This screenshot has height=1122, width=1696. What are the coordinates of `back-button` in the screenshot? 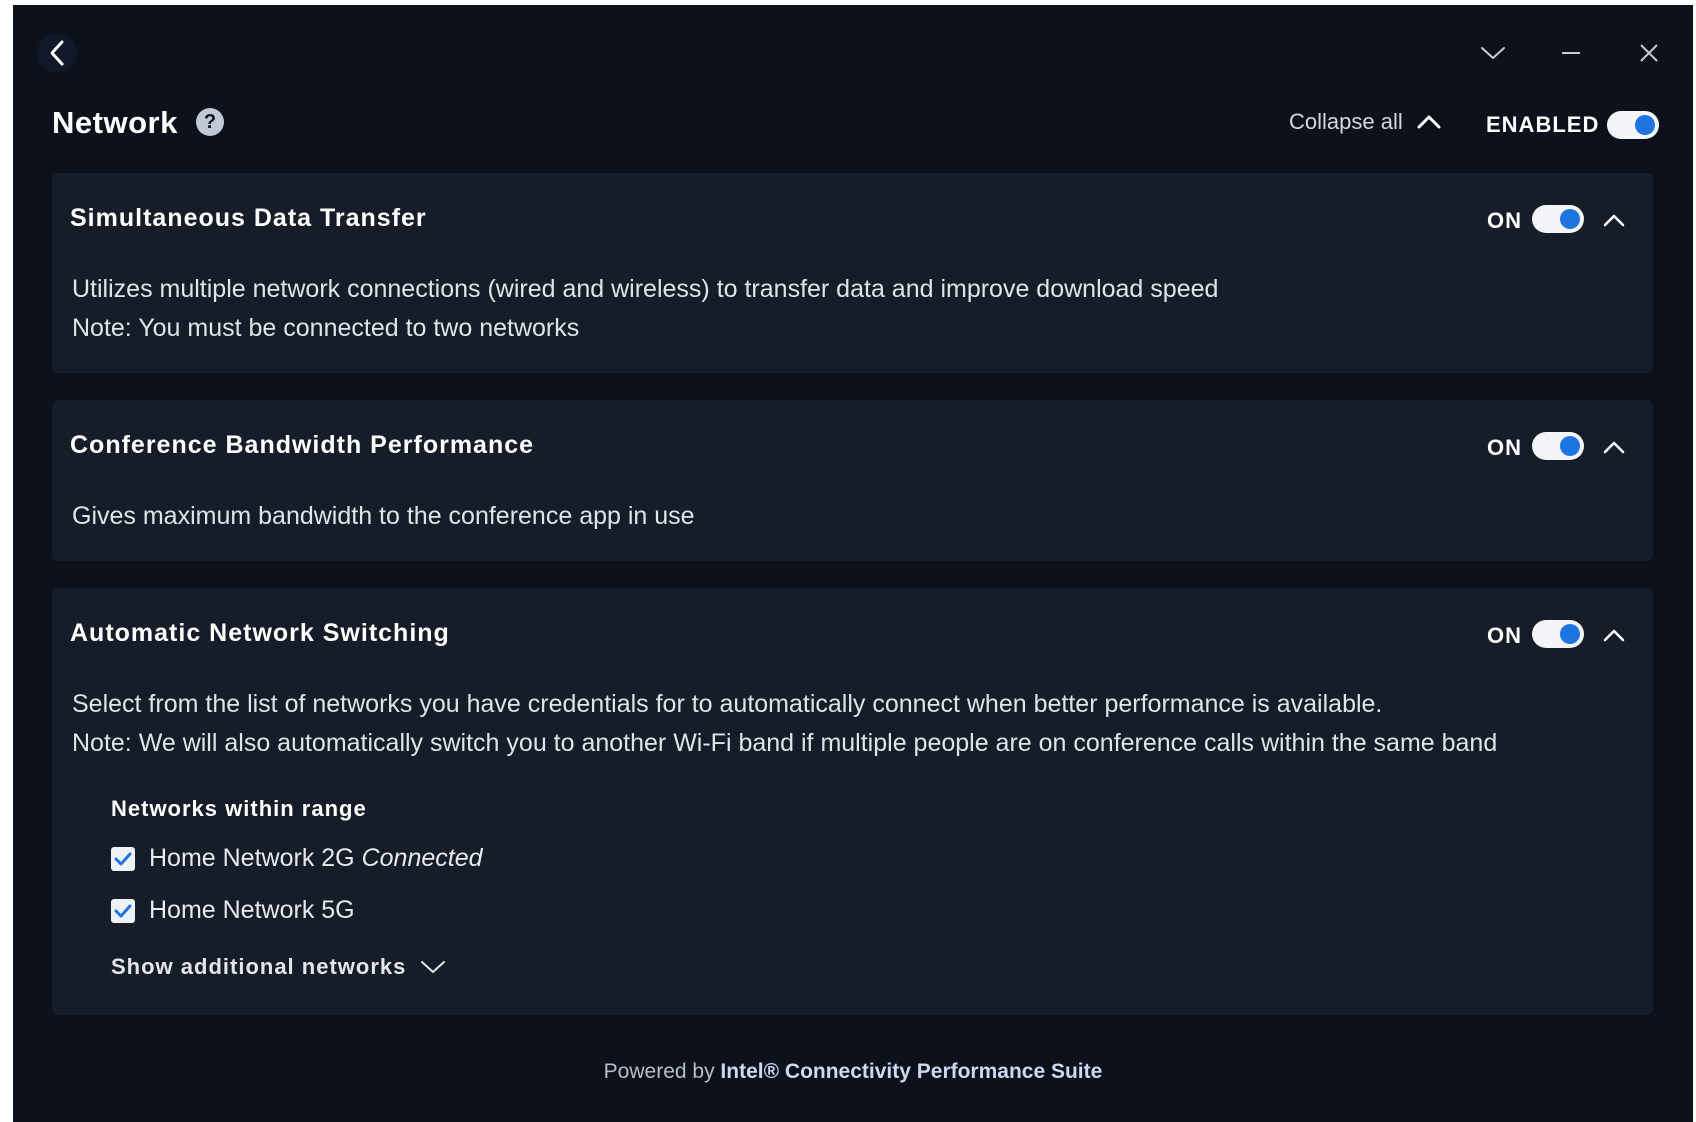 It's located at (57, 53).